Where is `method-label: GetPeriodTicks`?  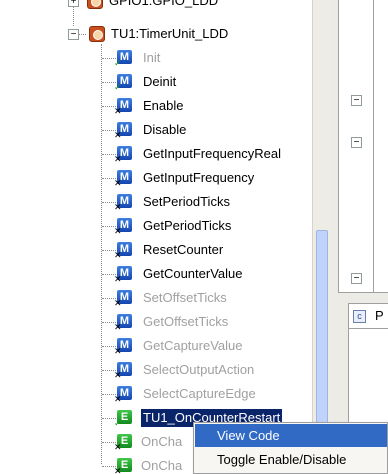 method-label: GetPeriodTicks is located at coordinates (187, 225).